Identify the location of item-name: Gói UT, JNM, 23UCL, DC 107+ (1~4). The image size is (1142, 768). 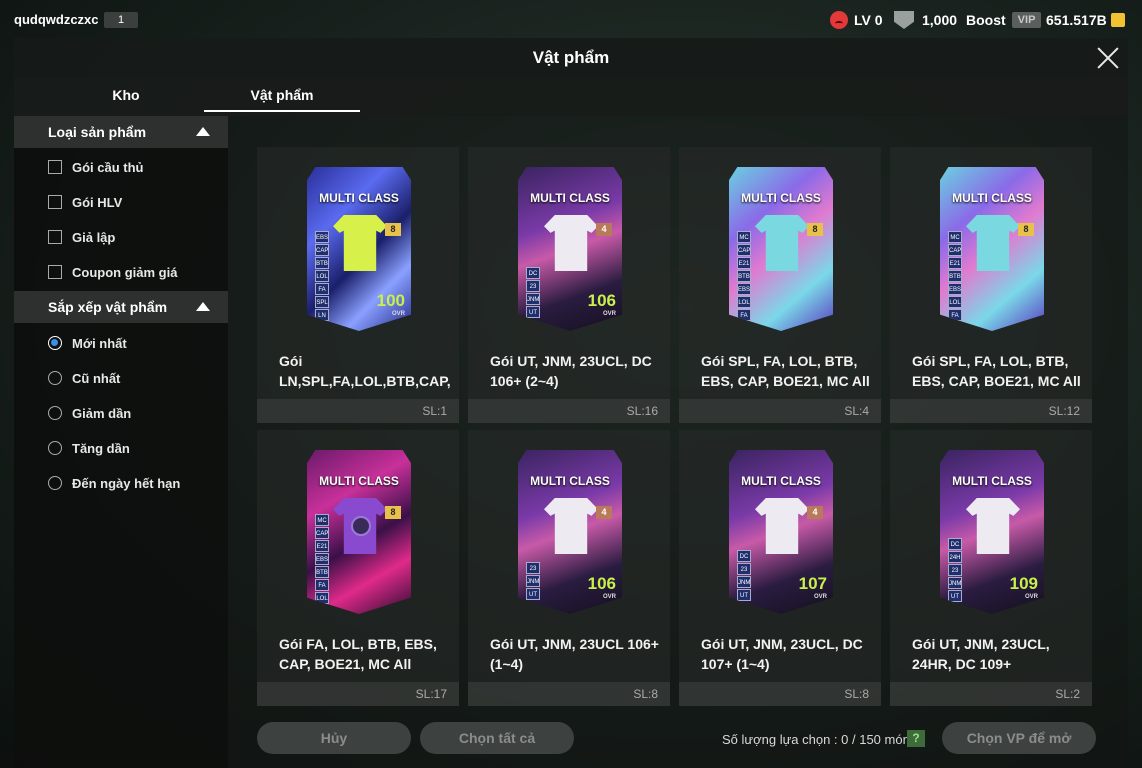
(782, 654).